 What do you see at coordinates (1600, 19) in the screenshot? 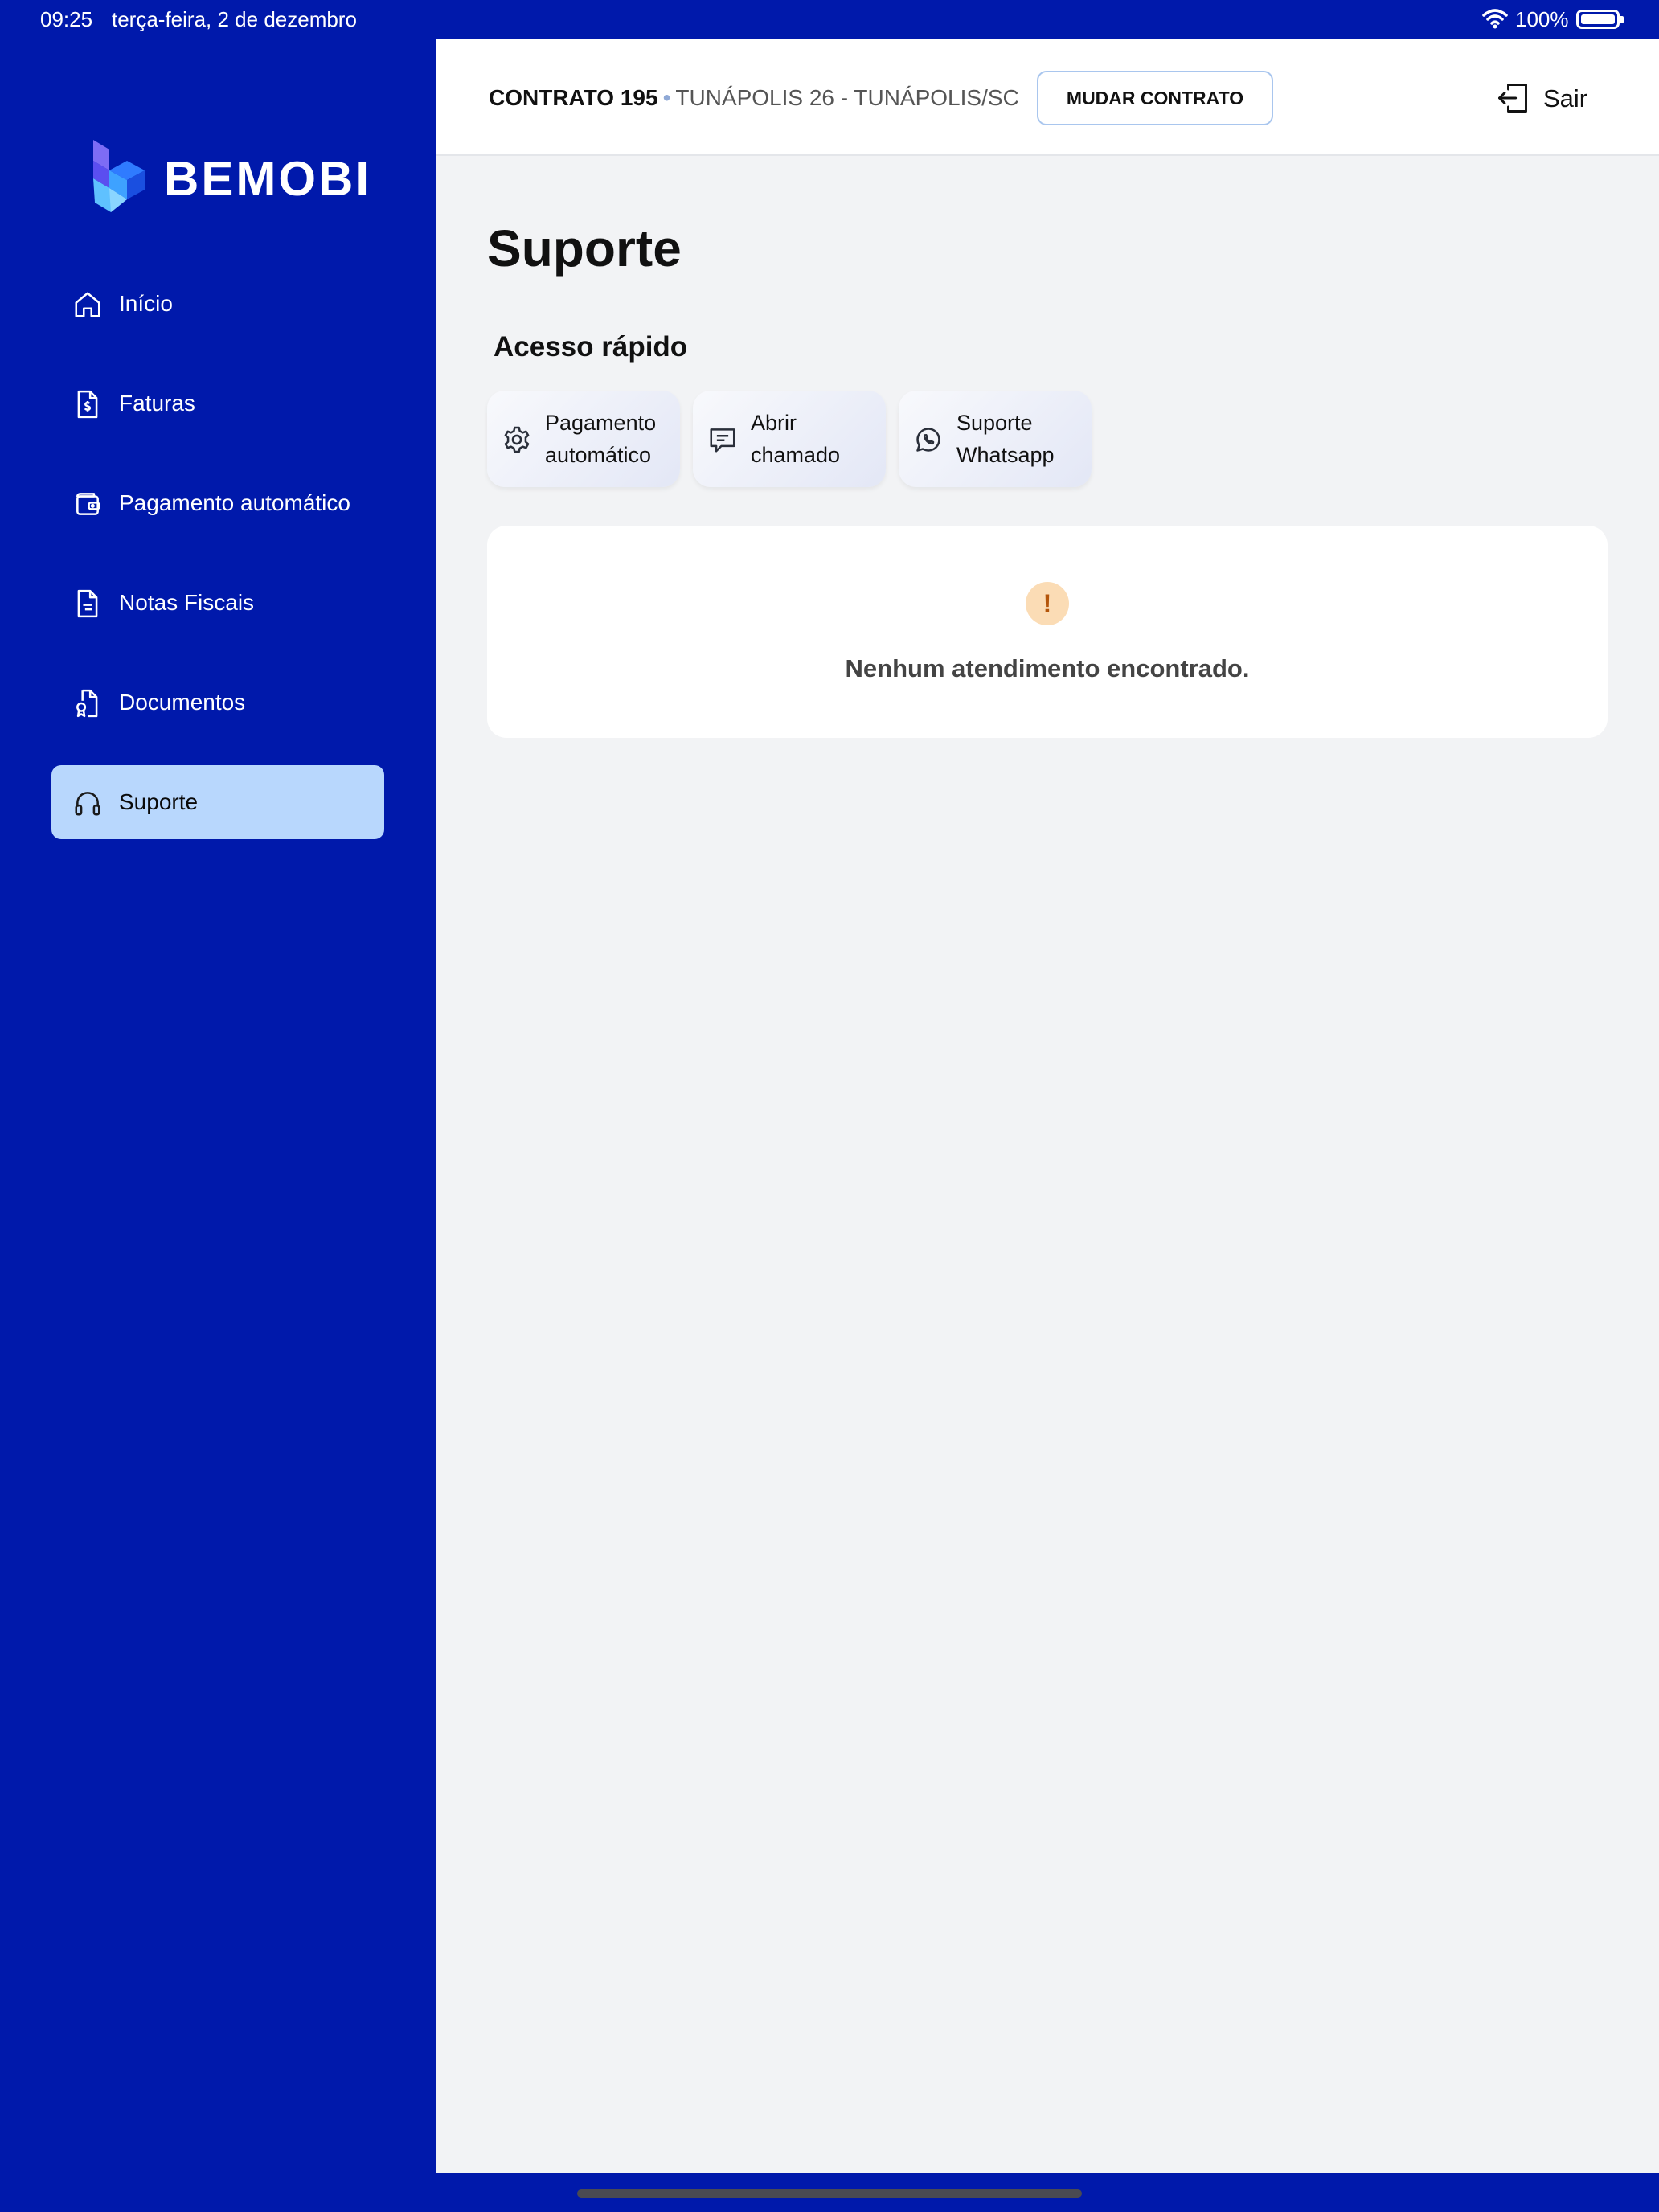
I see `battery-icon` at bounding box center [1600, 19].